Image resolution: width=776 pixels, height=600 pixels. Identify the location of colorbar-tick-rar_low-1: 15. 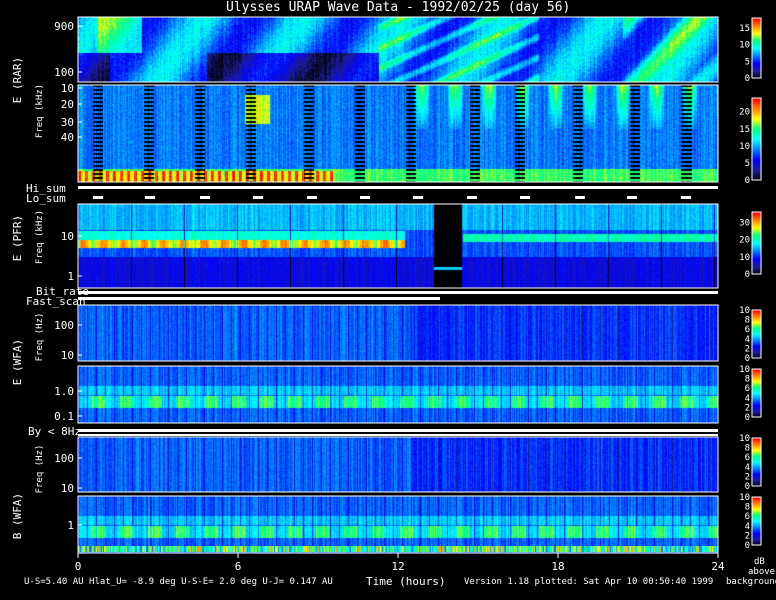
(744, 130).